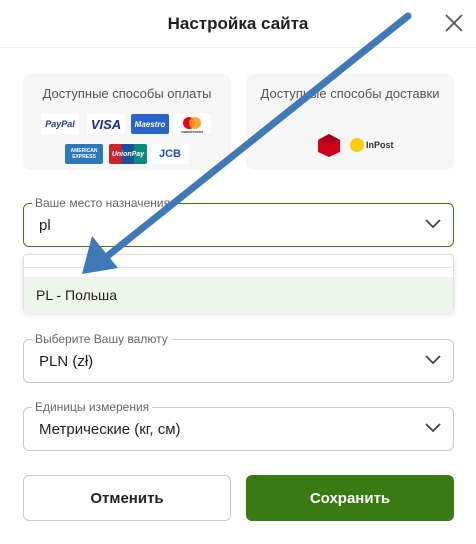 Image resolution: width=476 pixels, height=544 pixels. What do you see at coordinates (329, 145) in the screenshot?
I see `dpd-logo` at bounding box center [329, 145].